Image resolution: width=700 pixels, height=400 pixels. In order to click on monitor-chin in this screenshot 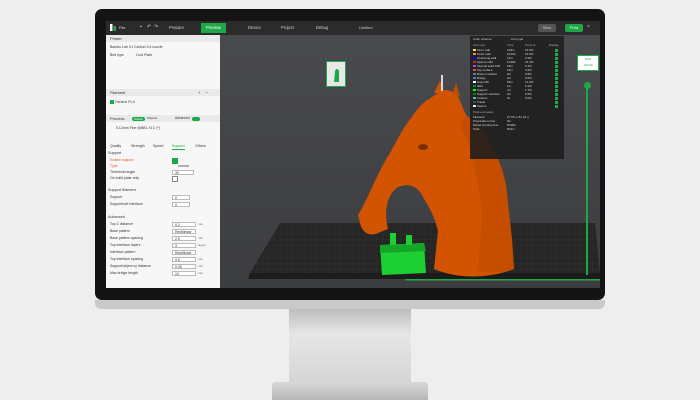, I will do `click(350, 304)`.